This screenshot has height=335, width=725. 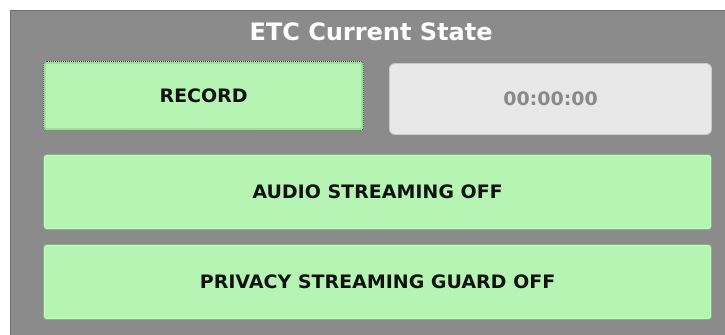 I want to click on audio-streaming-label: AUDIO STREAMING OFF, so click(x=377, y=192).